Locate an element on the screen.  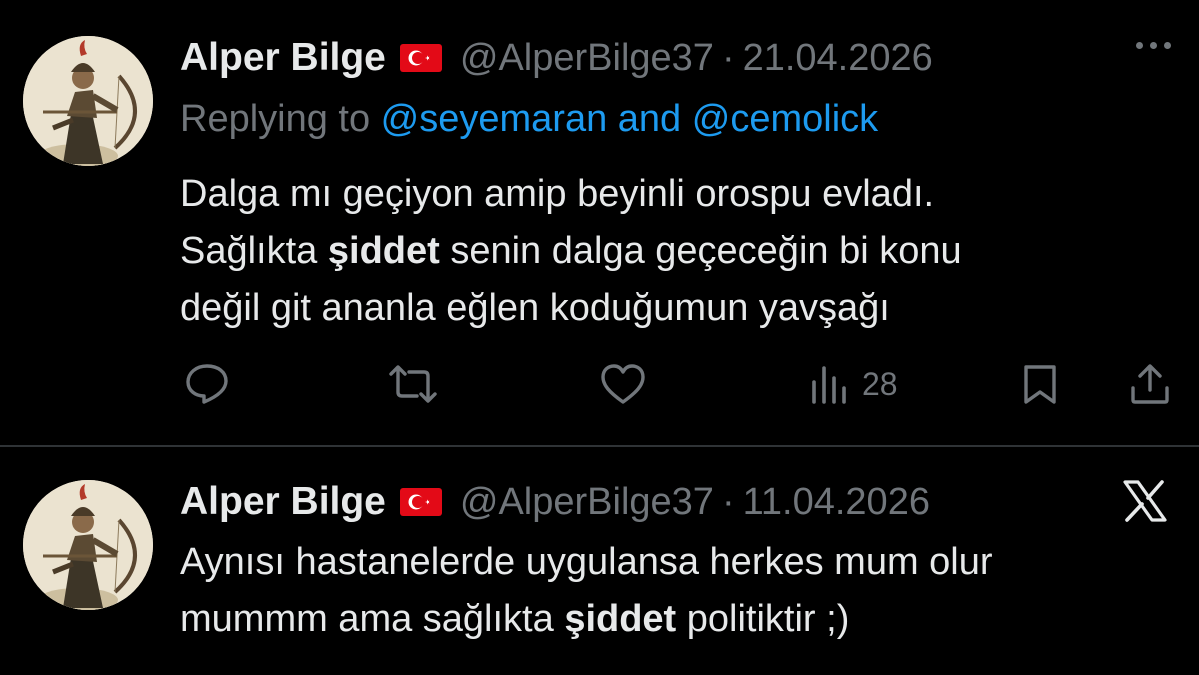
like-button is located at coordinates (623, 384).